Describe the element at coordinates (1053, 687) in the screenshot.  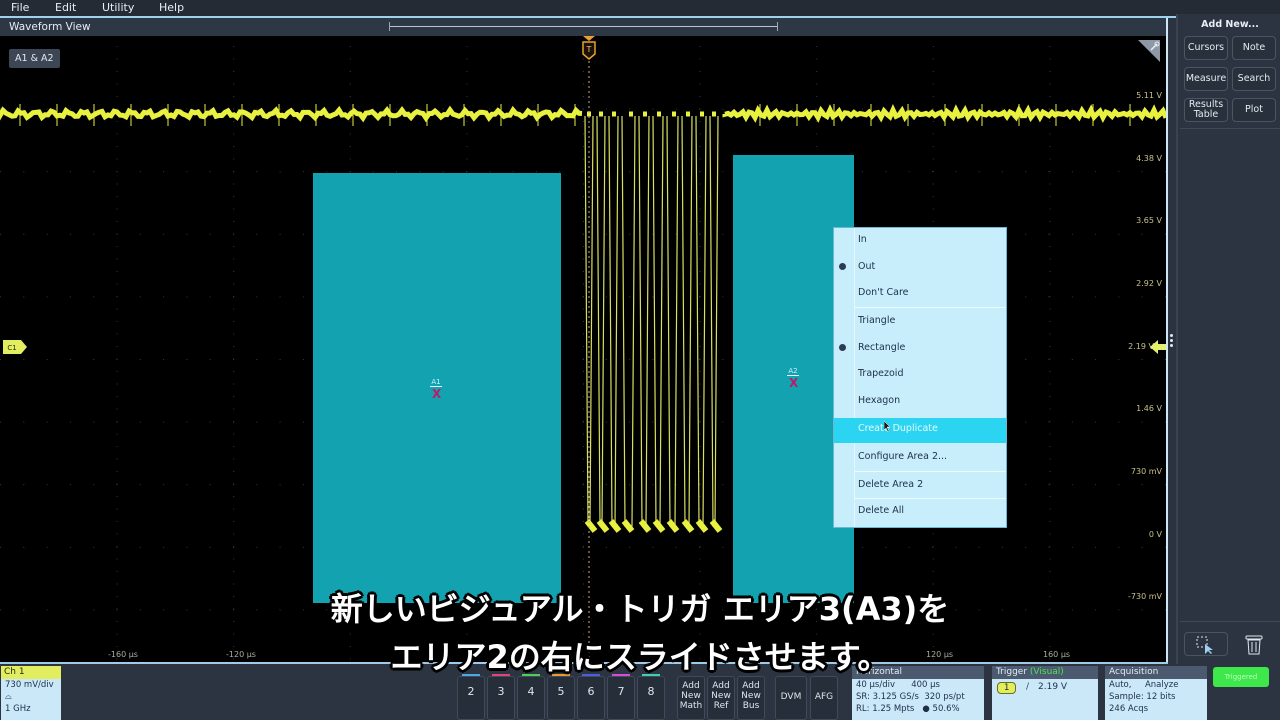
I see `trigger-level: 2.19 V` at that location.